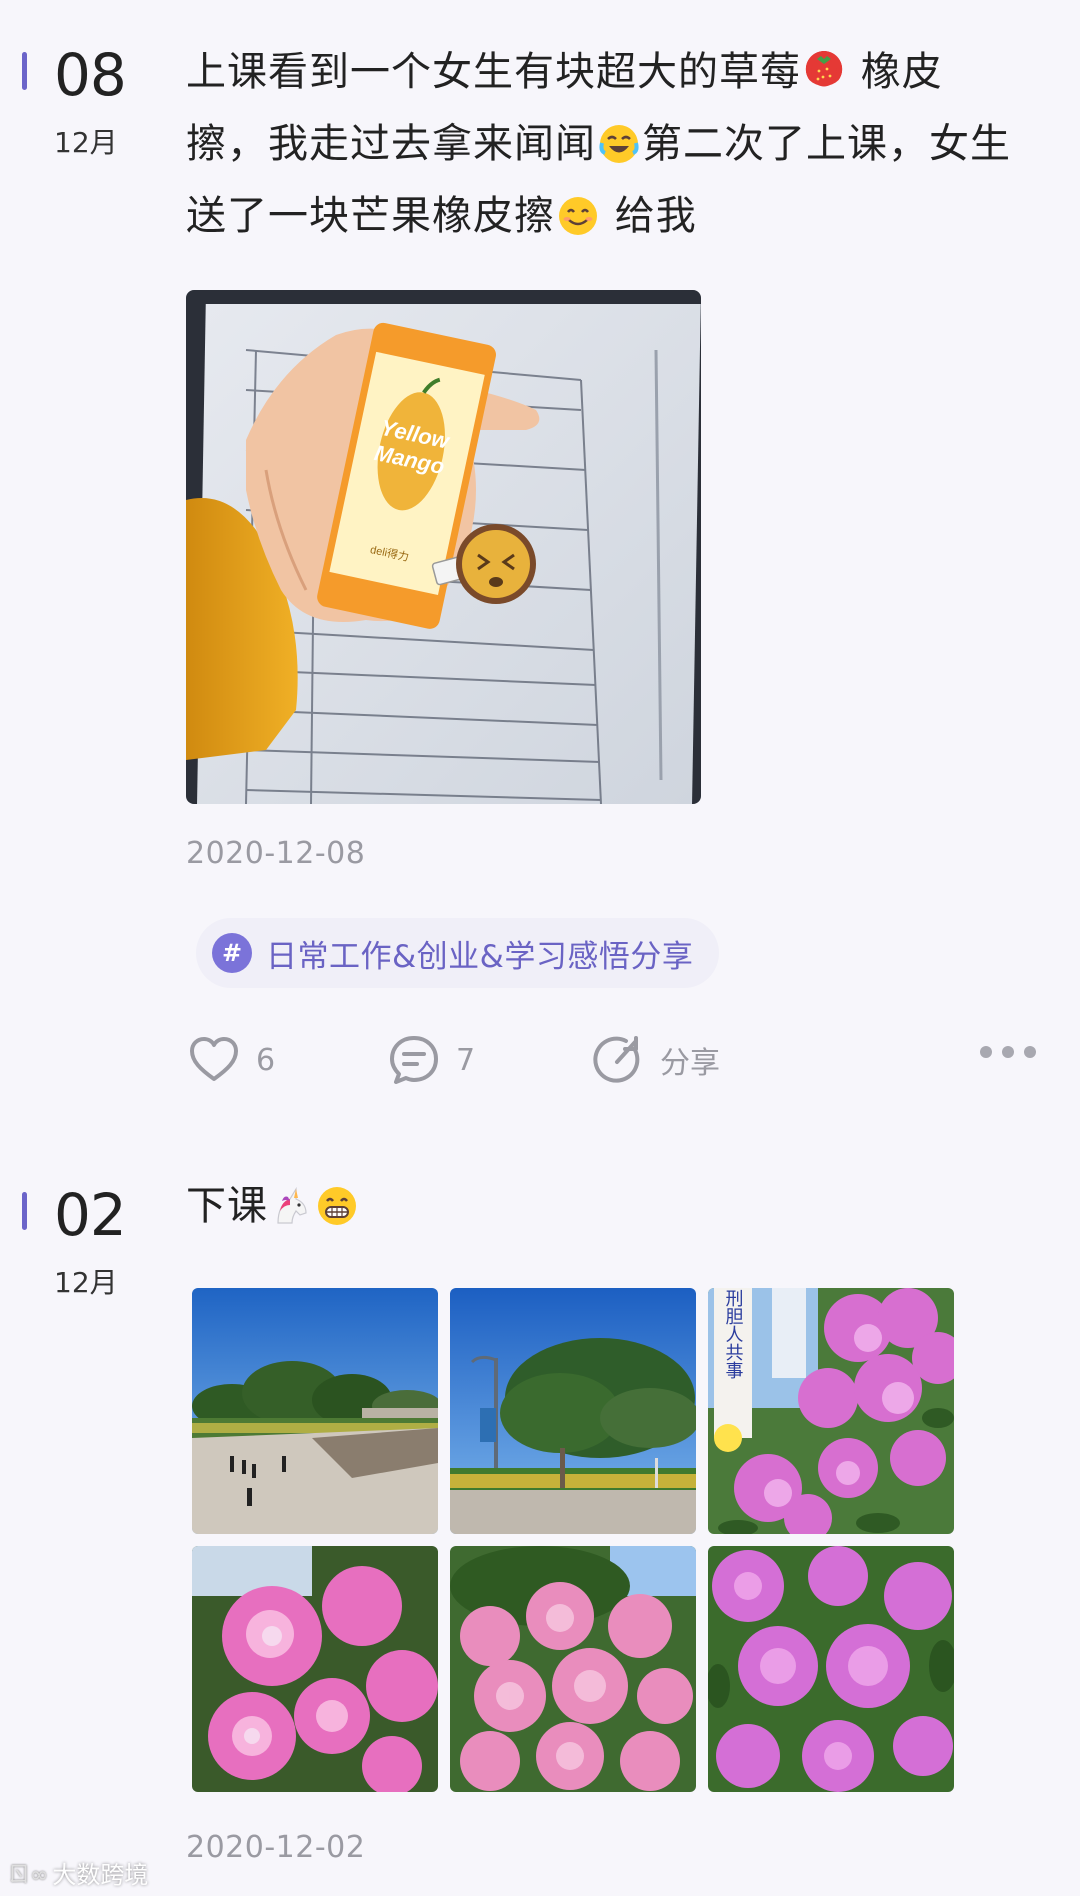 Image resolution: width=1080 pixels, height=1896 pixels. I want to click on watermark-logo: ㄖ∞, so click(28, 1875).